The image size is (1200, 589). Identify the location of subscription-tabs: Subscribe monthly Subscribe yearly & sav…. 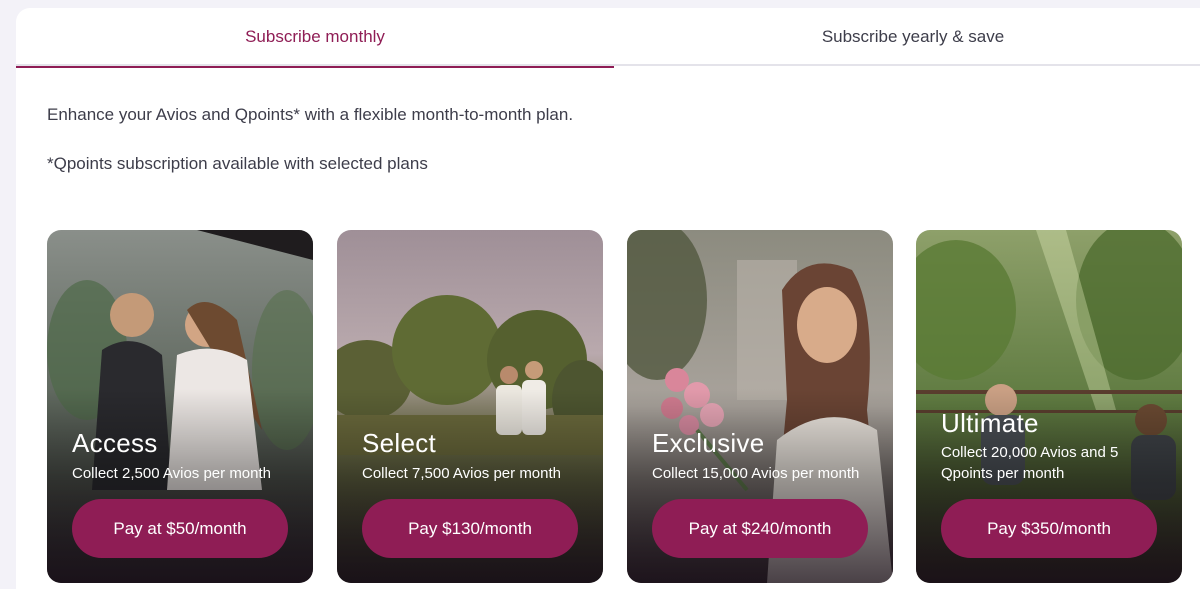
(608, 38).